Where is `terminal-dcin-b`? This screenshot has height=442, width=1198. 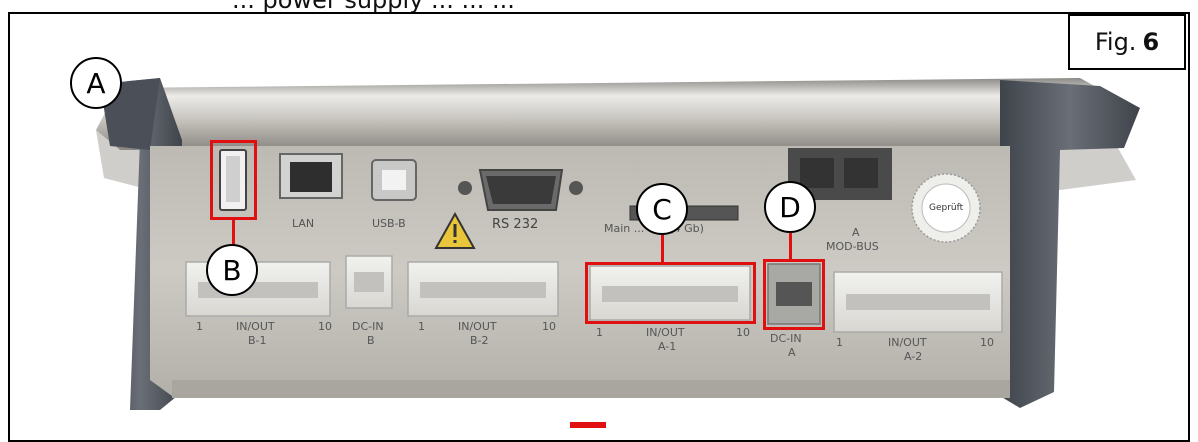
terminal-dcin-b is located at coordinates (369, 282).